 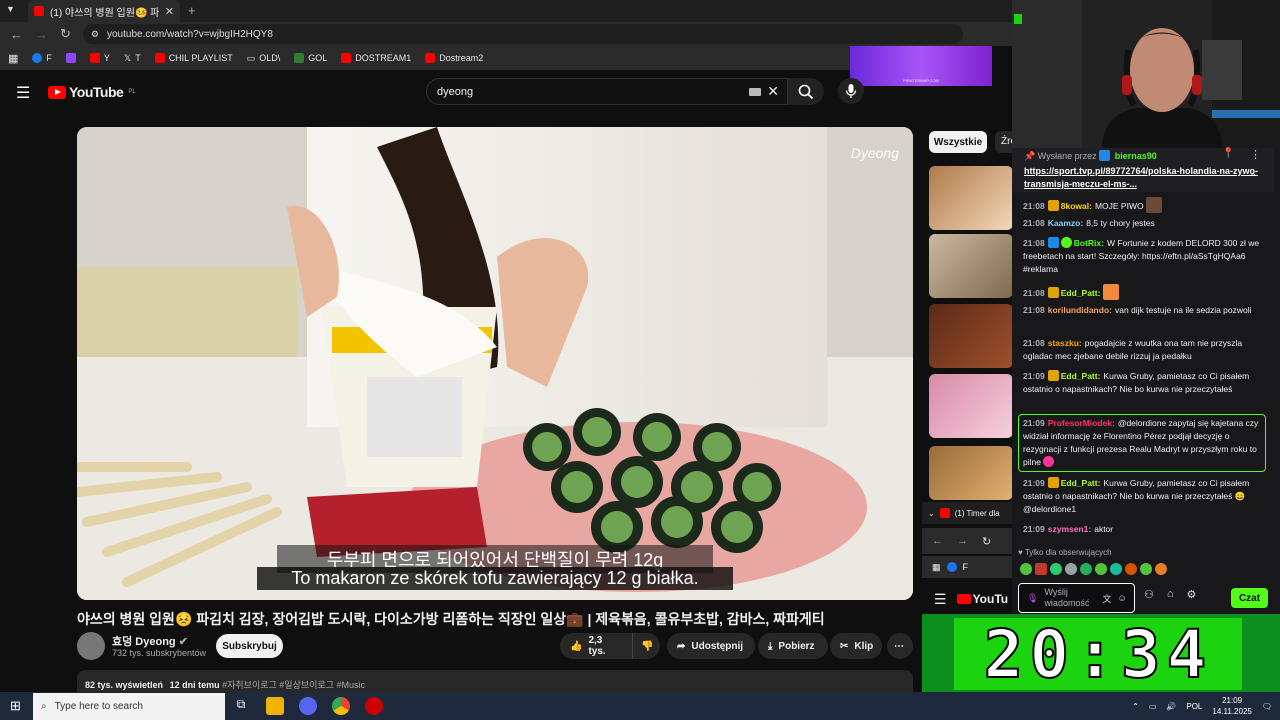 I want to click on clock: 21:09 14.11.2025, so click(x=1231, y=706).